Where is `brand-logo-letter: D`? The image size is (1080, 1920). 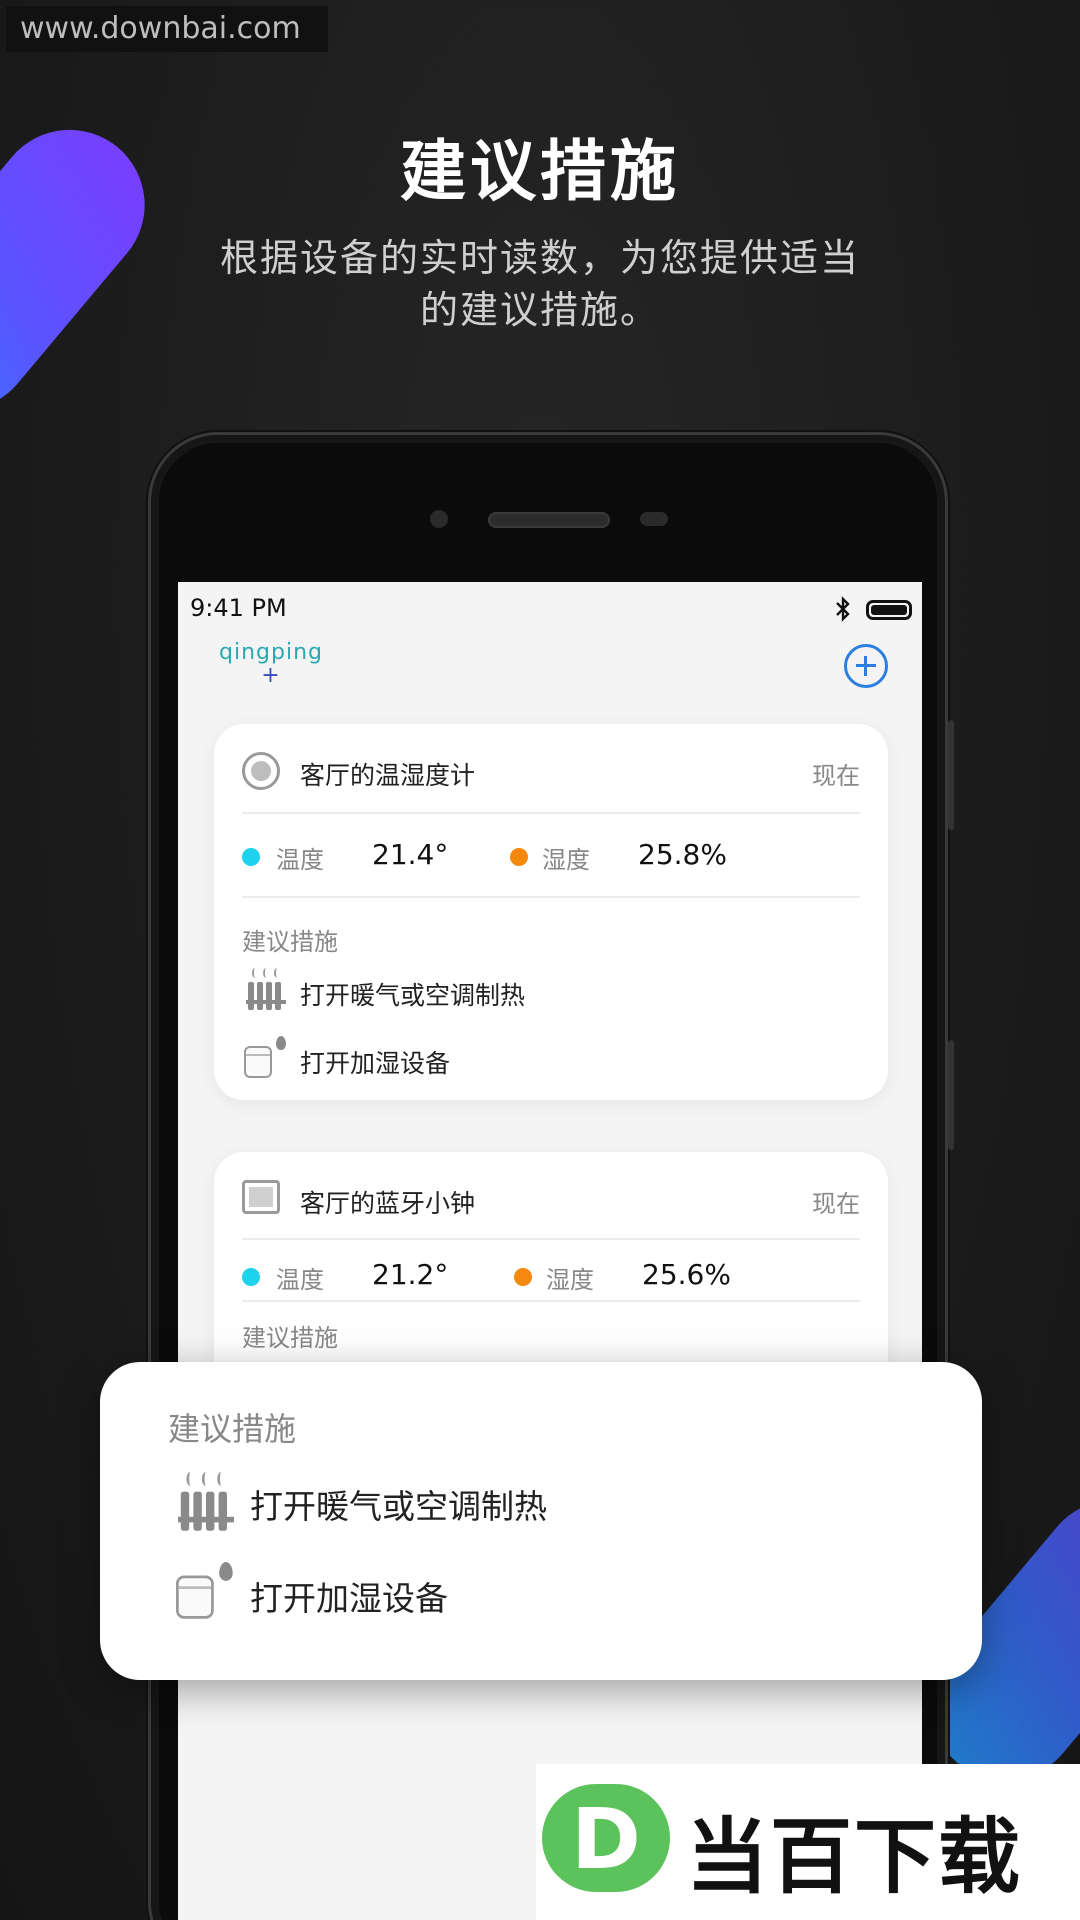
brand-logo-letter: D is located at coordinates (606, 1839).